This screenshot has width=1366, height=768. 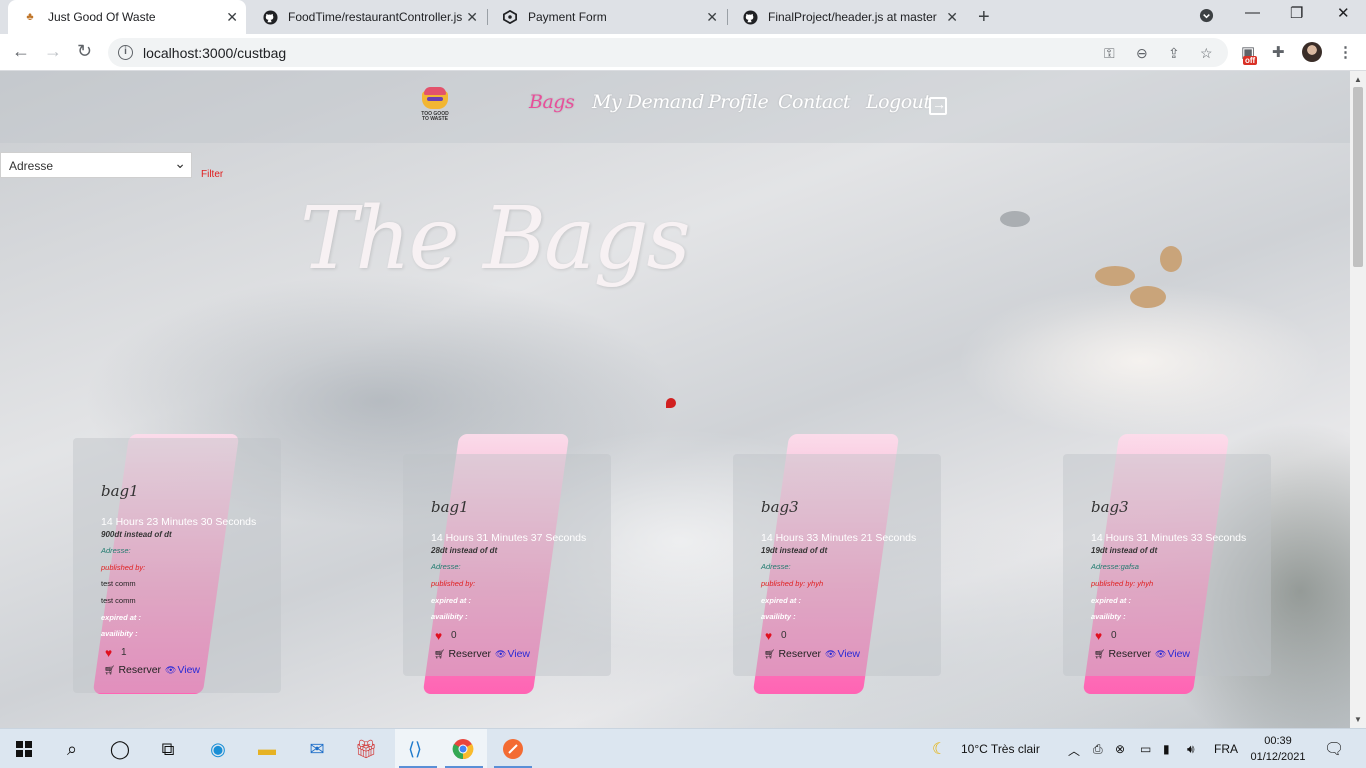 I want to click on extensions-puzzle-icon: ✚, so click(x=1278, y=52).